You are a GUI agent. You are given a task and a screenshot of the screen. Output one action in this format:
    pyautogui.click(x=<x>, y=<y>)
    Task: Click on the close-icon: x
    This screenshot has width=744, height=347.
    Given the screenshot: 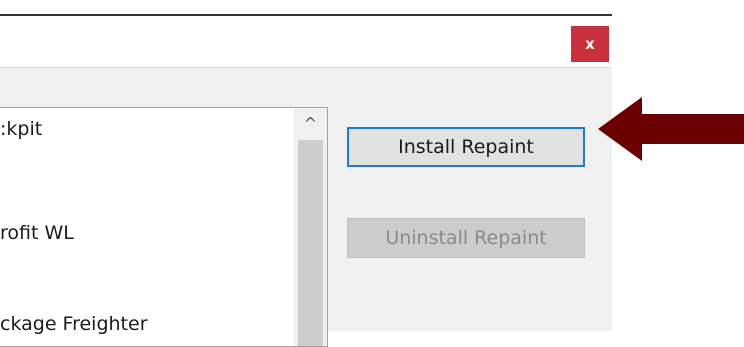 What is the action you would take?
    pyautogui.click(x=590, y=44)
    